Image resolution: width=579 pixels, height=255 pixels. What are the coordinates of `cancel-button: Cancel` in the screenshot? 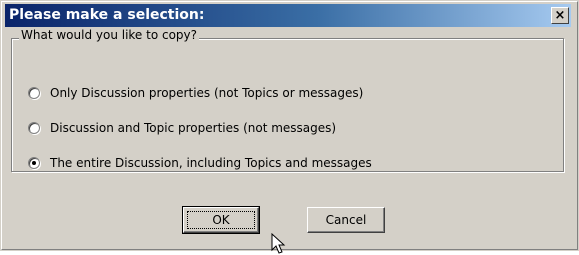 It's located at (346, 220).